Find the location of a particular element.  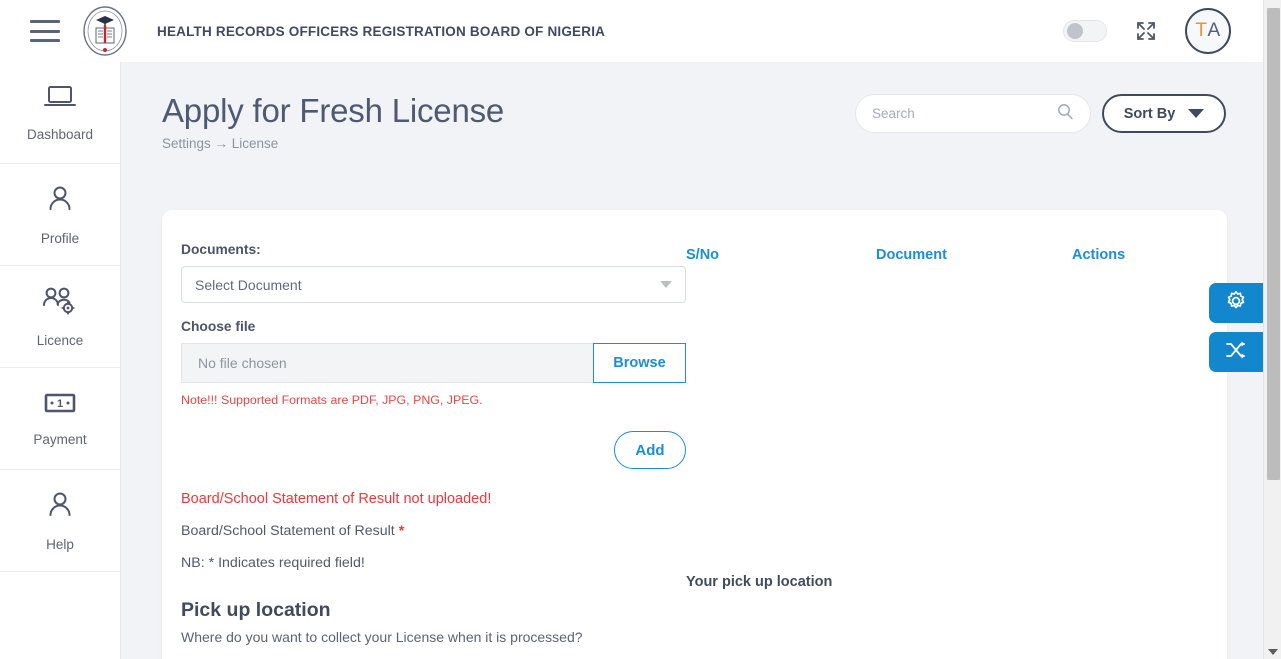

required-document-line: Board/School Statement of Result * is located at coordinates (433, 531).